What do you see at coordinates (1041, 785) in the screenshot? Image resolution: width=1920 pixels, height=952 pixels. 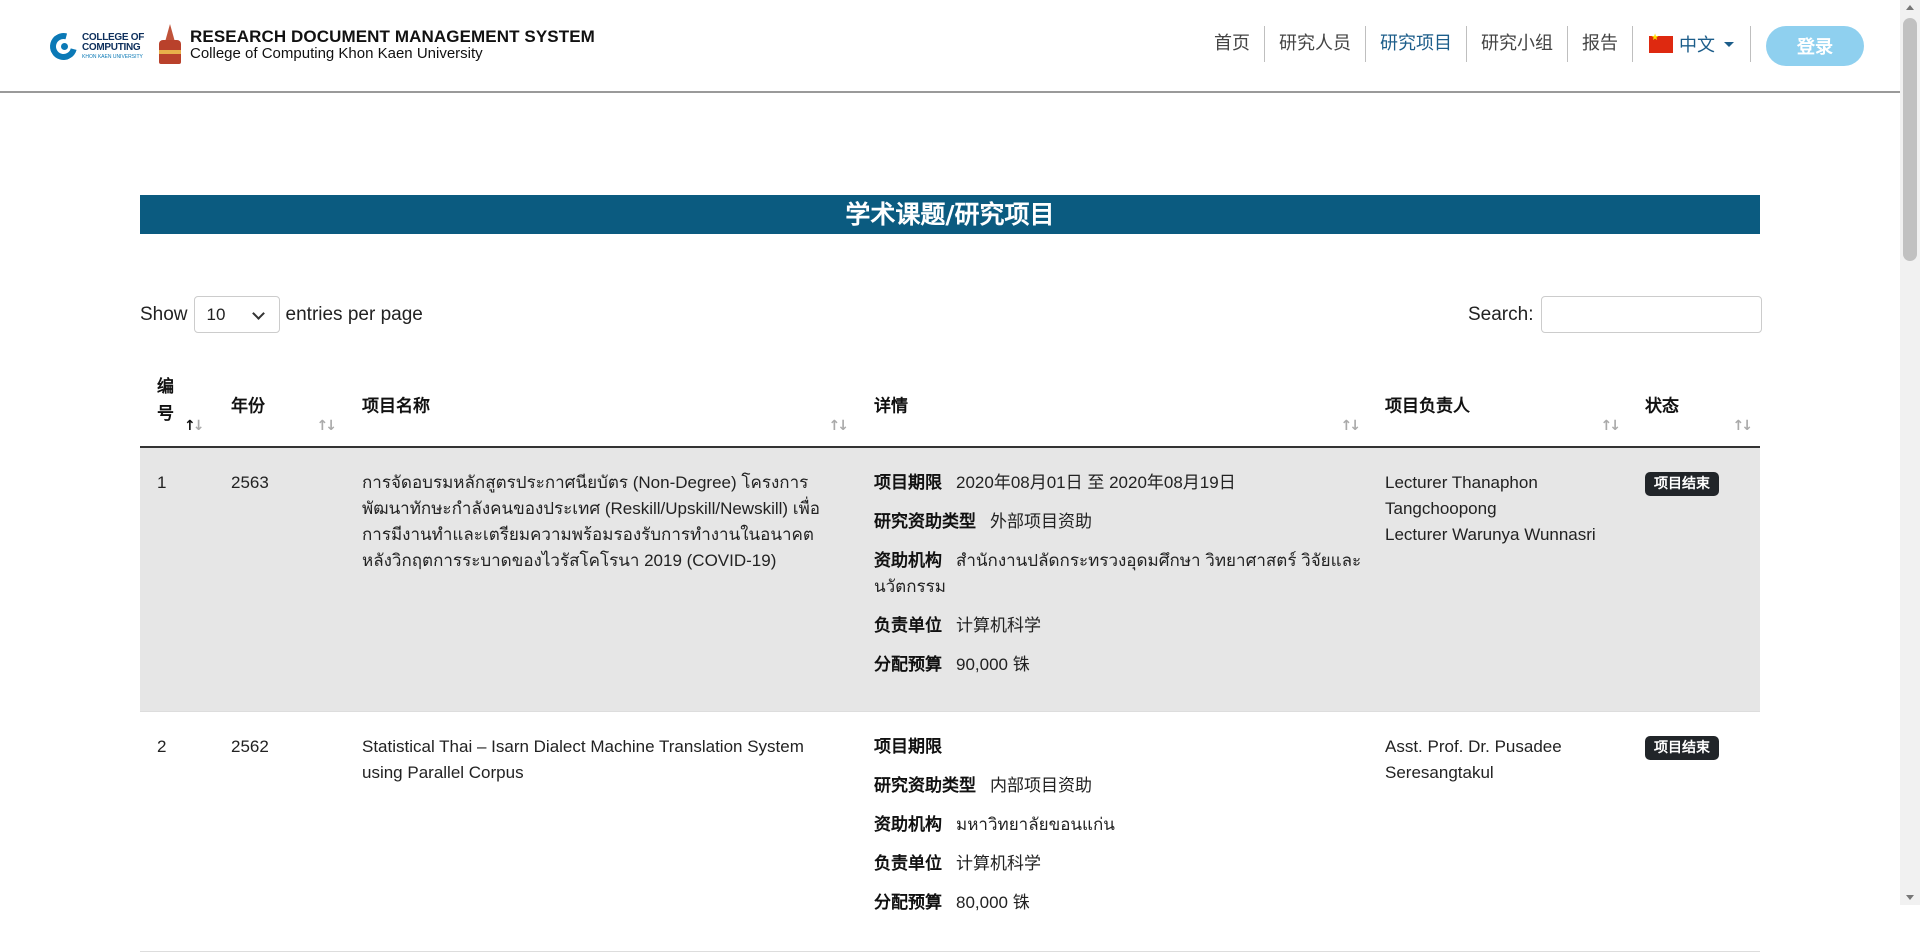 I see `detail-fund-type: 内部项目资助` at bounding box center [1041, 785].